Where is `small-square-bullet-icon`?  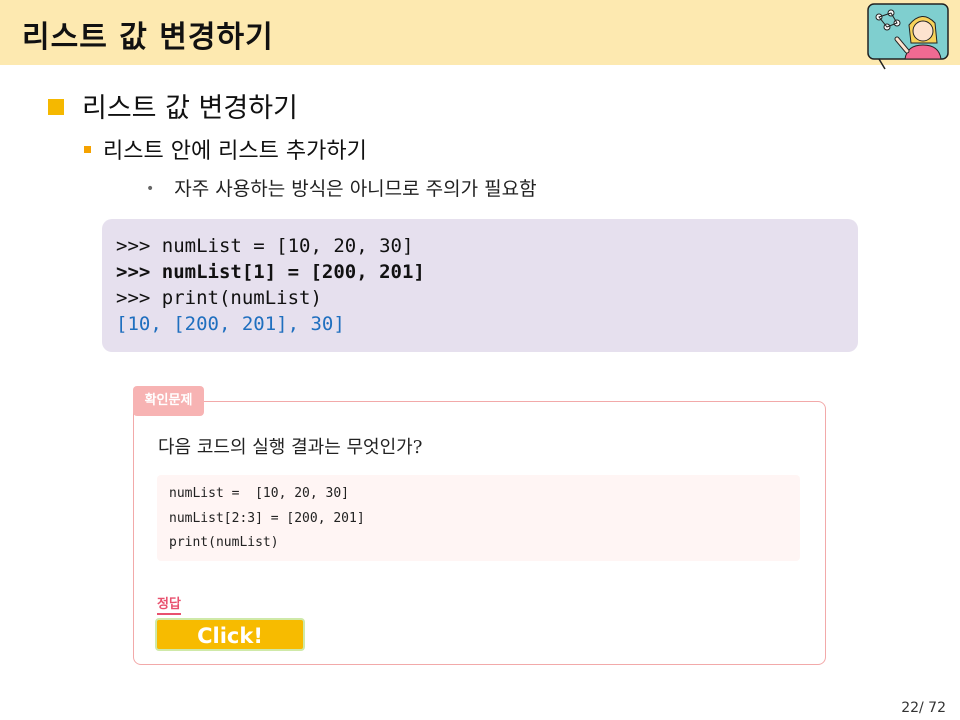
small-square-bullet-icon is located at coordinates (87, 149).